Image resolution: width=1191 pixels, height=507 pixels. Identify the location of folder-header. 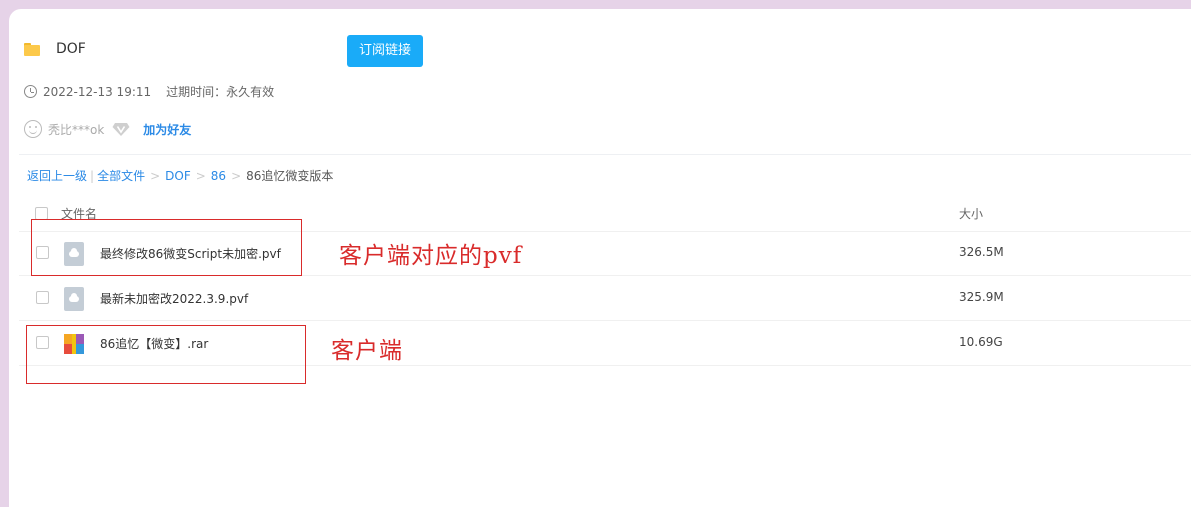
(32, 49).